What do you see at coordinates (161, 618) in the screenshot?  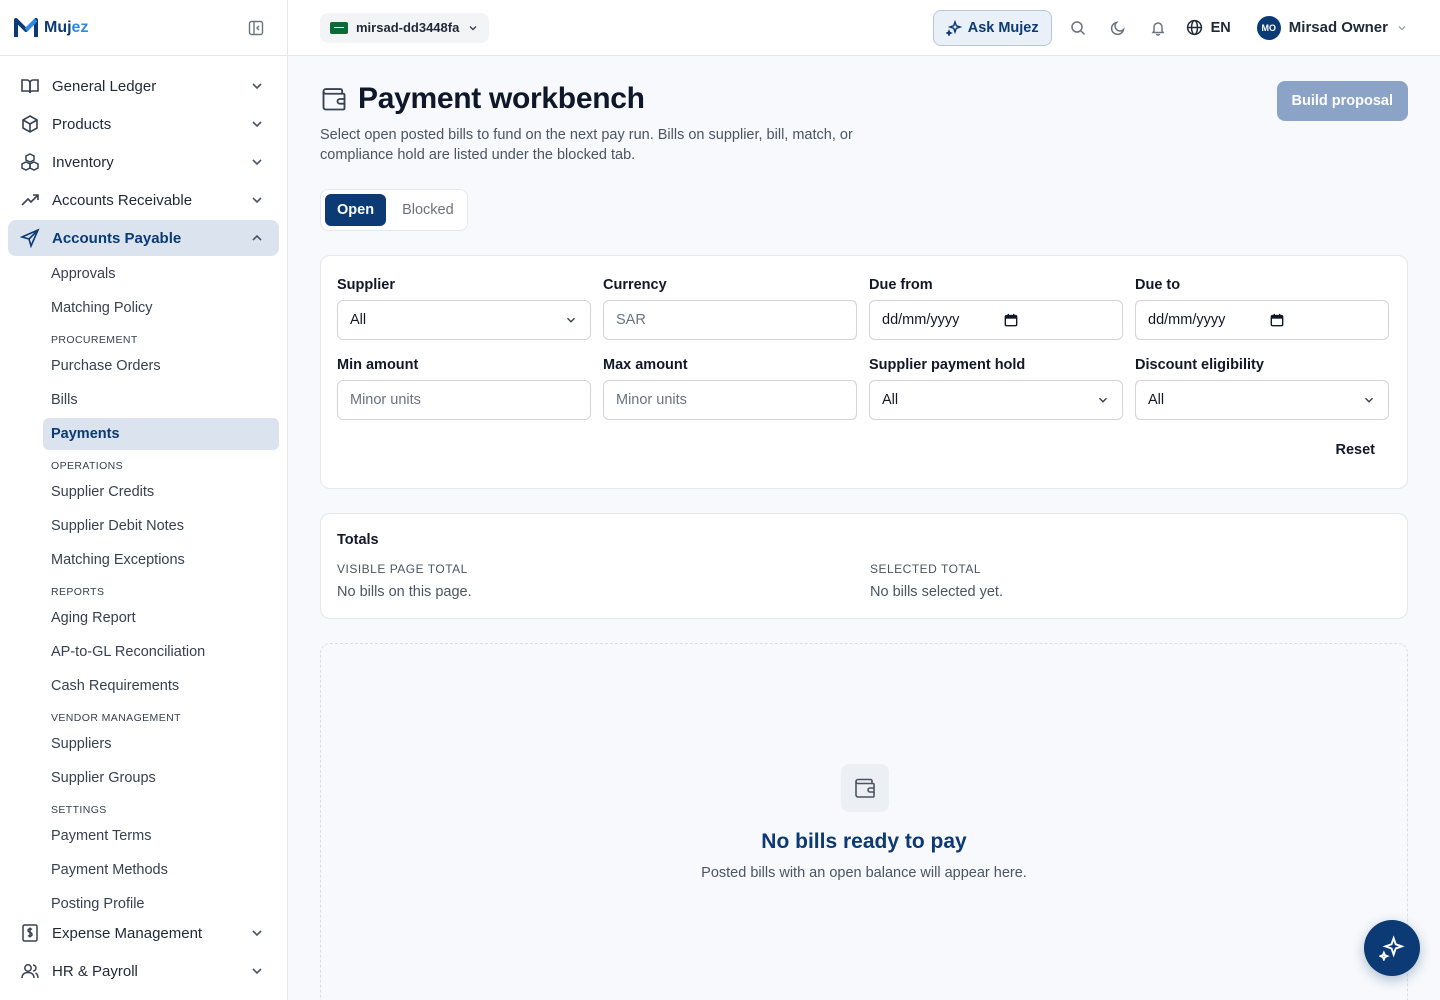 I see `sidebar-item-aging-report: Aging Report` at bounding box center [161, 618].